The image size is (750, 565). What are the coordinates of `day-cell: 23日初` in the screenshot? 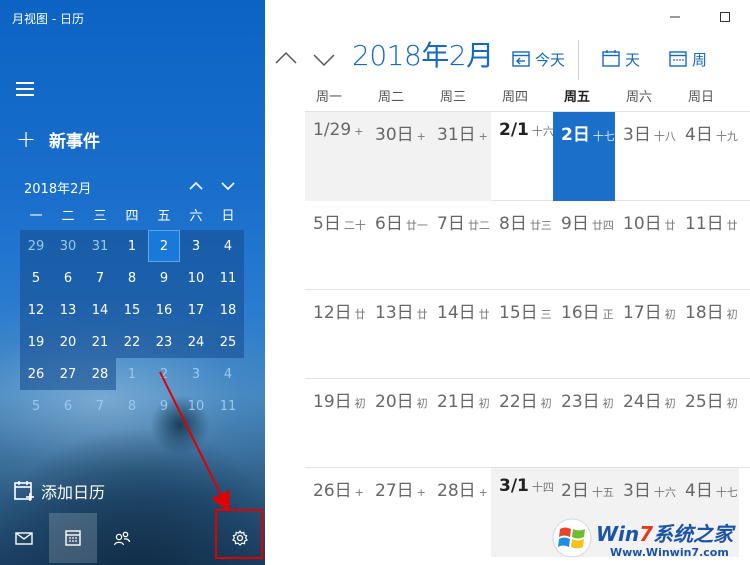 It's located at (584, 423).